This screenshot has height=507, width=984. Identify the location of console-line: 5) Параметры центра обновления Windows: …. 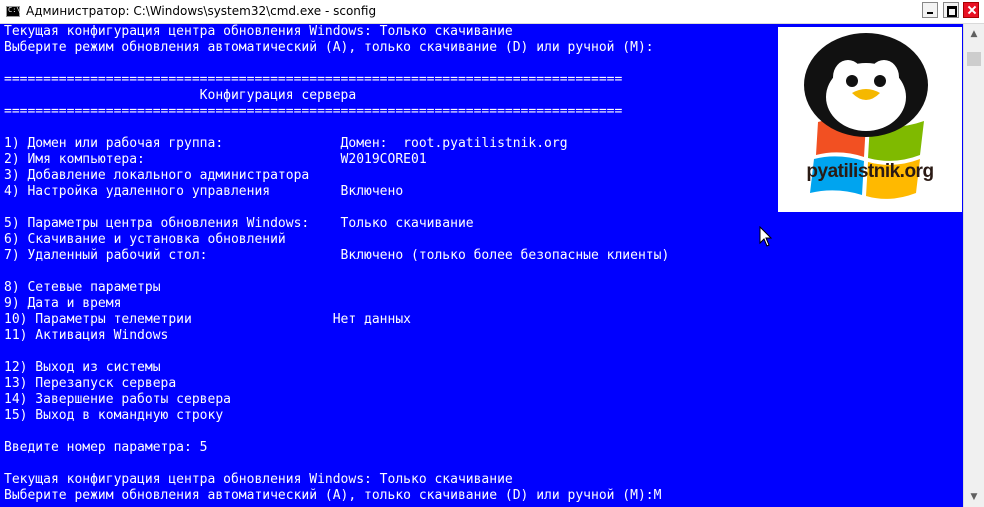
(239, 223).